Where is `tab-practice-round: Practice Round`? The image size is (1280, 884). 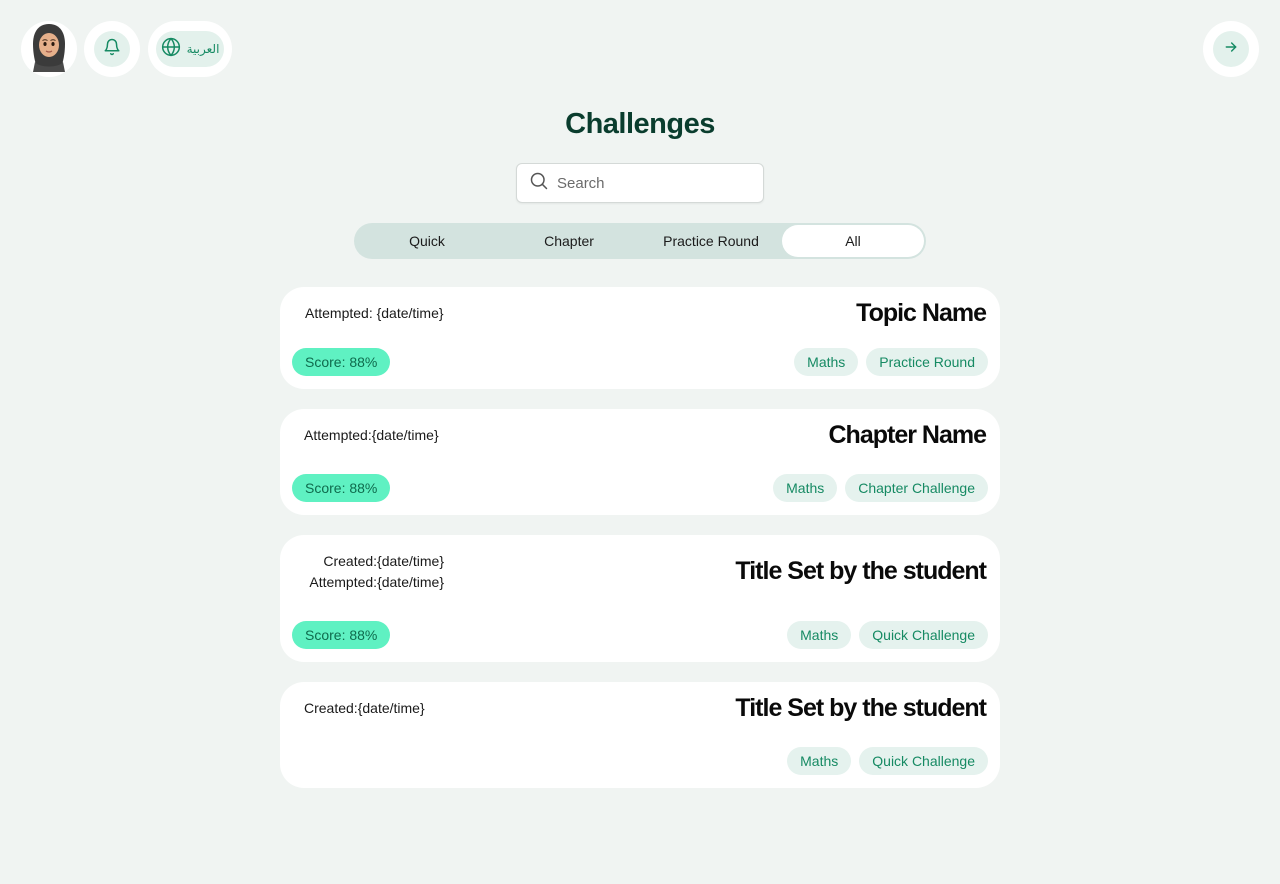 tab-practice-round: Practice Round is located at coordinates (711, 241).